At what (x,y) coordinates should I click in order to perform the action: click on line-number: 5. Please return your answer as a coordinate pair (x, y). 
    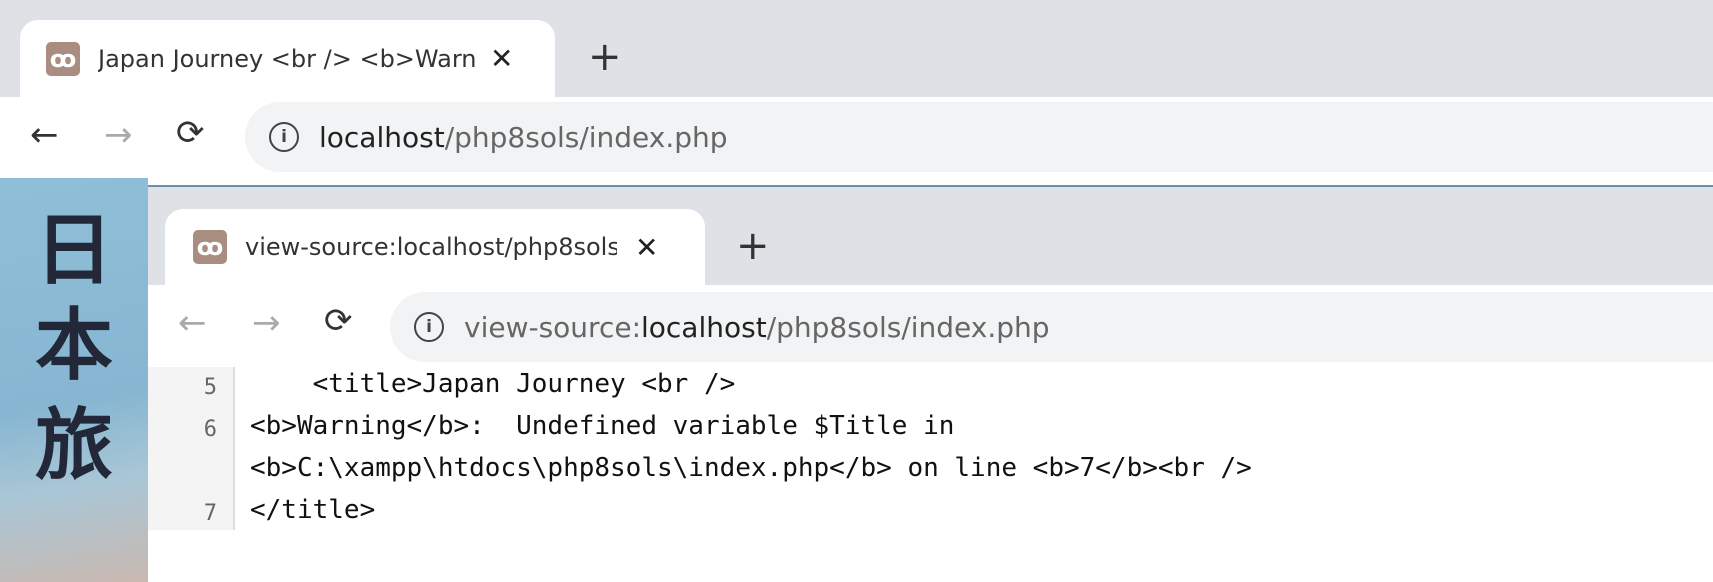
    Looking at the image, I should click on (210, 387).